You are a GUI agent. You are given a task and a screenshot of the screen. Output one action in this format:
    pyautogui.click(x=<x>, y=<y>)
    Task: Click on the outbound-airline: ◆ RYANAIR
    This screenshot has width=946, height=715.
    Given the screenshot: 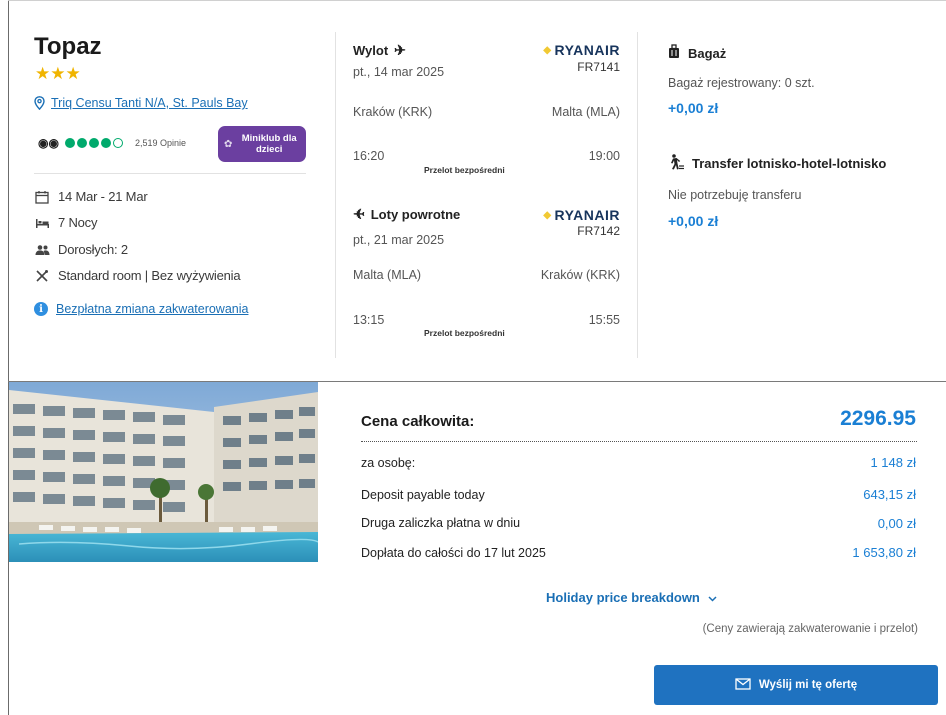 What is the action you would take?
    pyautogui.click(x=581, y=50)
    